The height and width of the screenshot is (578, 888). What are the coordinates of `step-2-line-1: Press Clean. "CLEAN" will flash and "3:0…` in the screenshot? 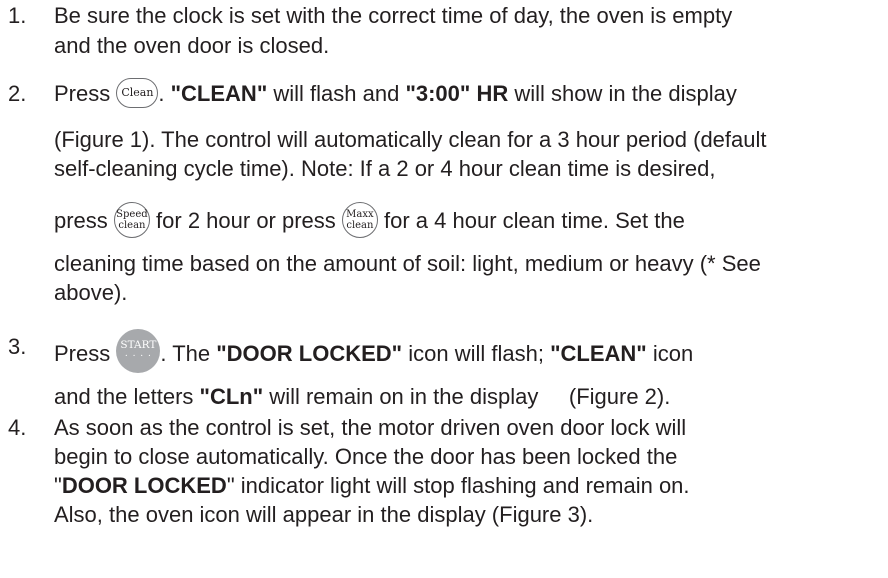 It's located at (395, 94).